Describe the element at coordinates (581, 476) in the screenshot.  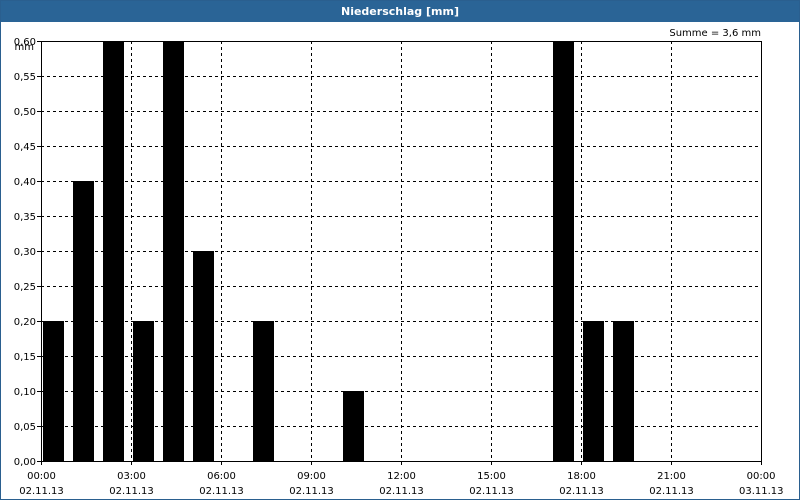
I see `x-tick-time-label: 18:00` at that location.